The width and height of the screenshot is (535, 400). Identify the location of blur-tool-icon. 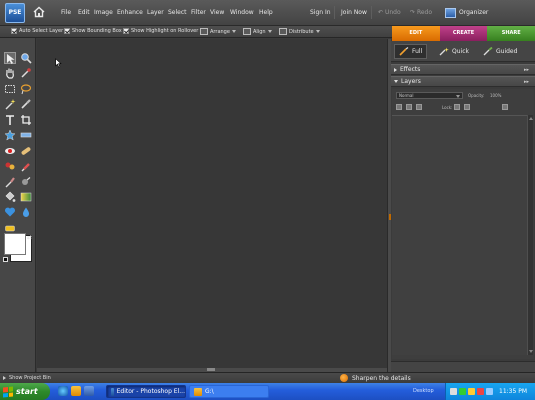
(26, 212).